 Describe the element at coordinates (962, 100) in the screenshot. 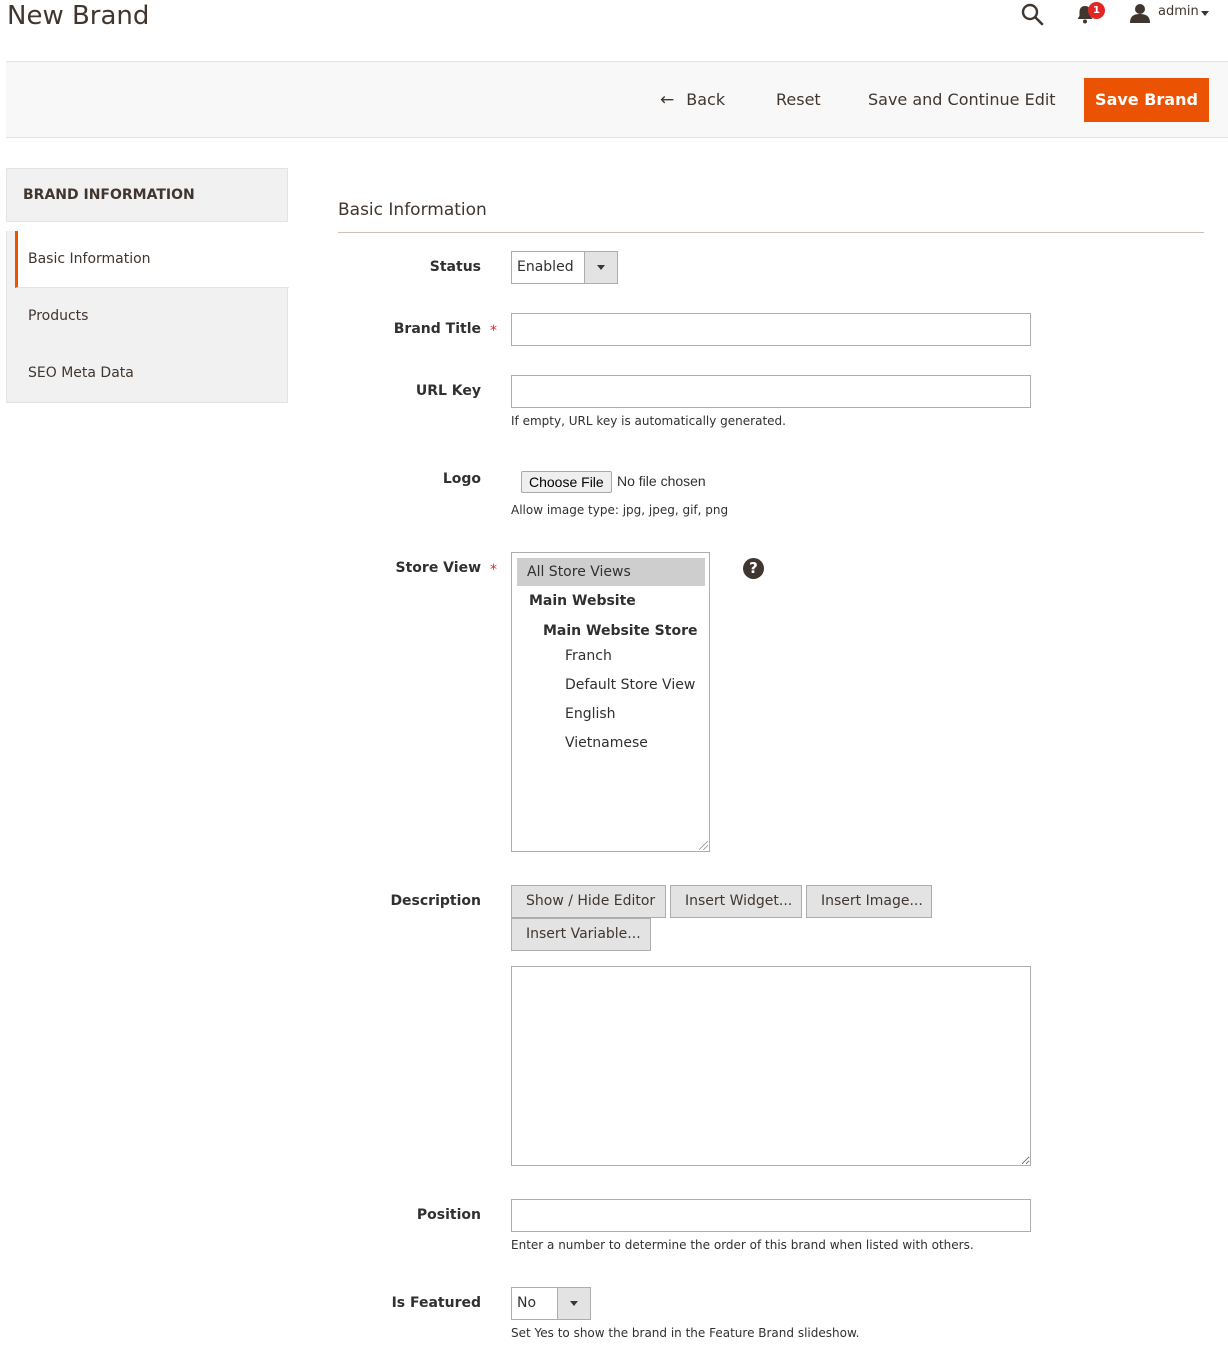

I see `save-and-continue-button: Save and Continue Edit` at that location.